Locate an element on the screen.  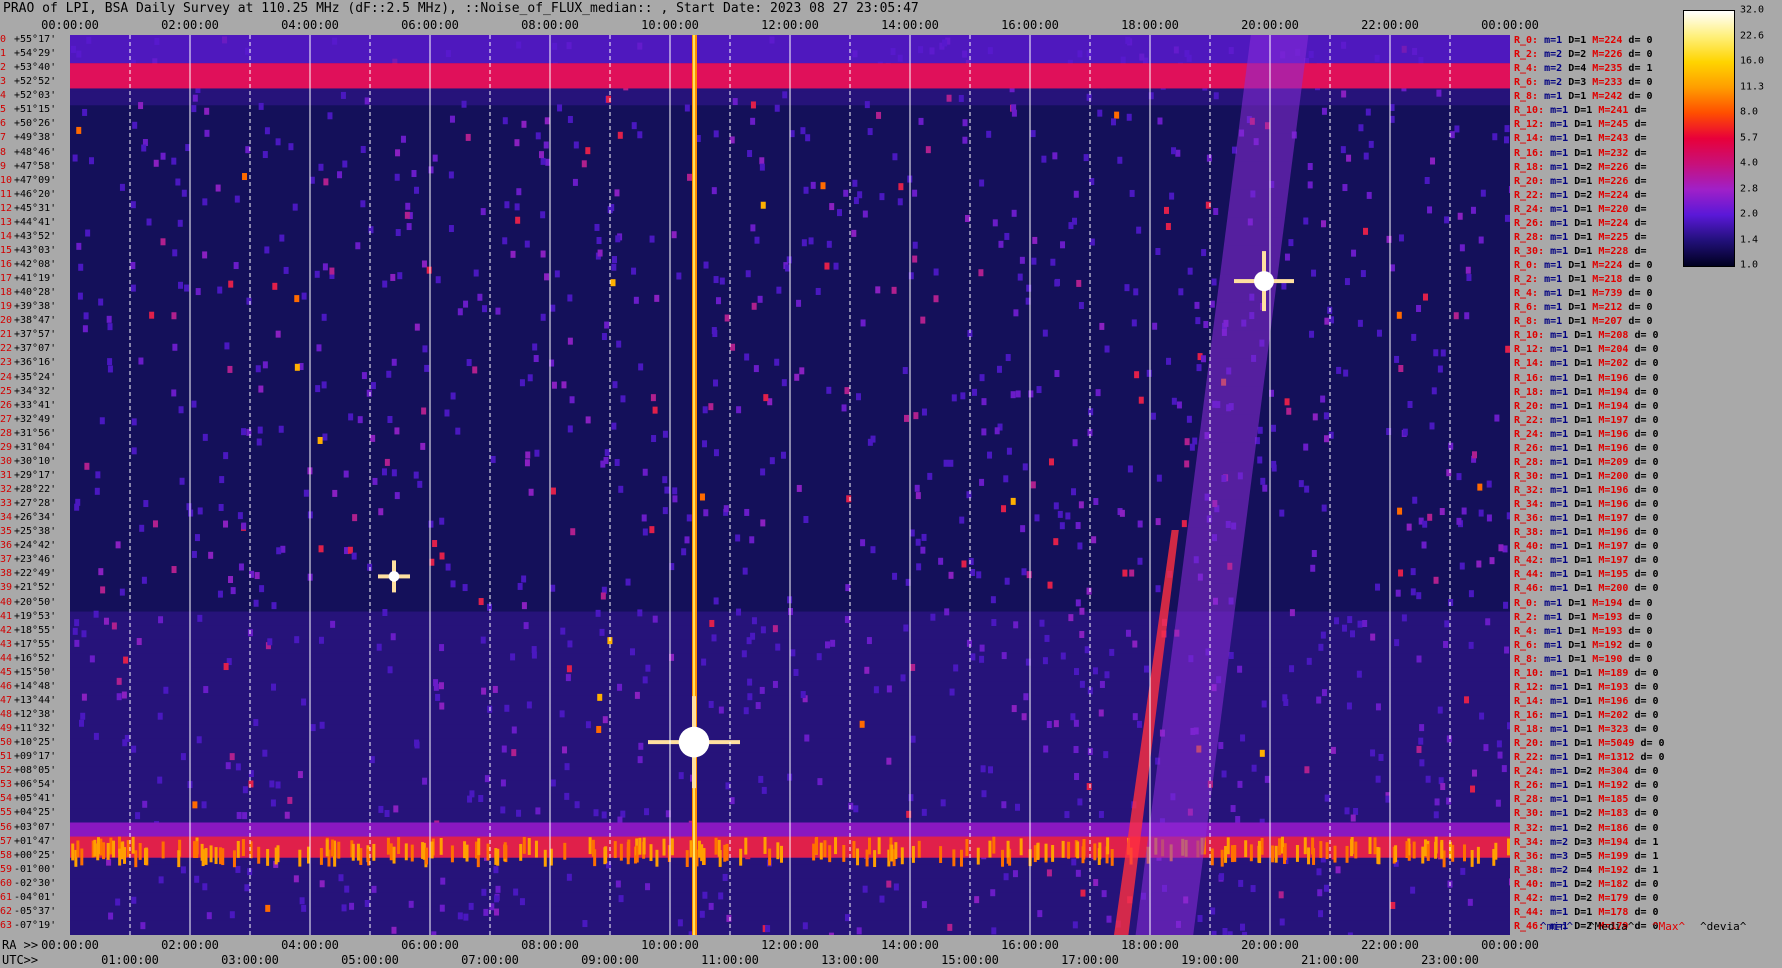
colorbar-tick: 2.8 is located at coordinates (1749, 188).